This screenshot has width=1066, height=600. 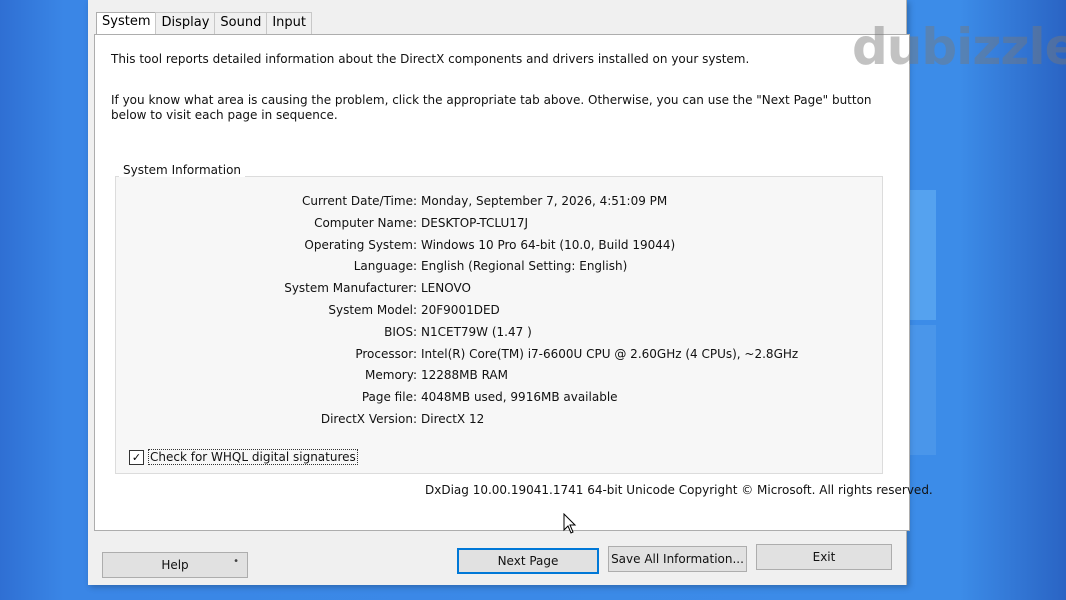 What do you see at coordinates (544, 201) in the screenshot?
I see `info-value: Monday, September 7, 2026, 4:51:09 PM` at bounding box center [544, 201].